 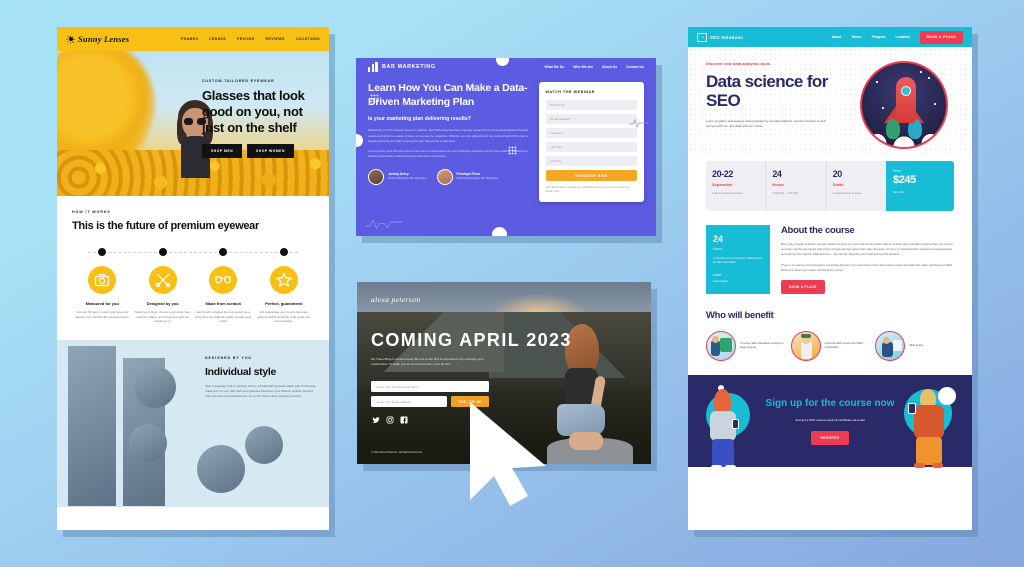 I want to click on m4-stat-sub: 3 days of intense practice, so click(x=727, y=193).